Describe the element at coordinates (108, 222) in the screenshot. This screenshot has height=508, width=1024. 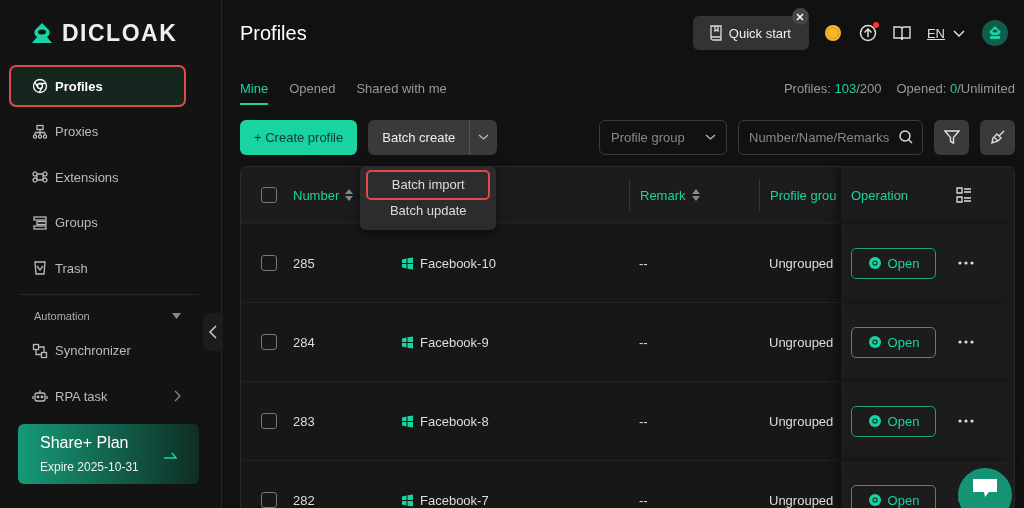
I see `nav-item: Groups` at that location.